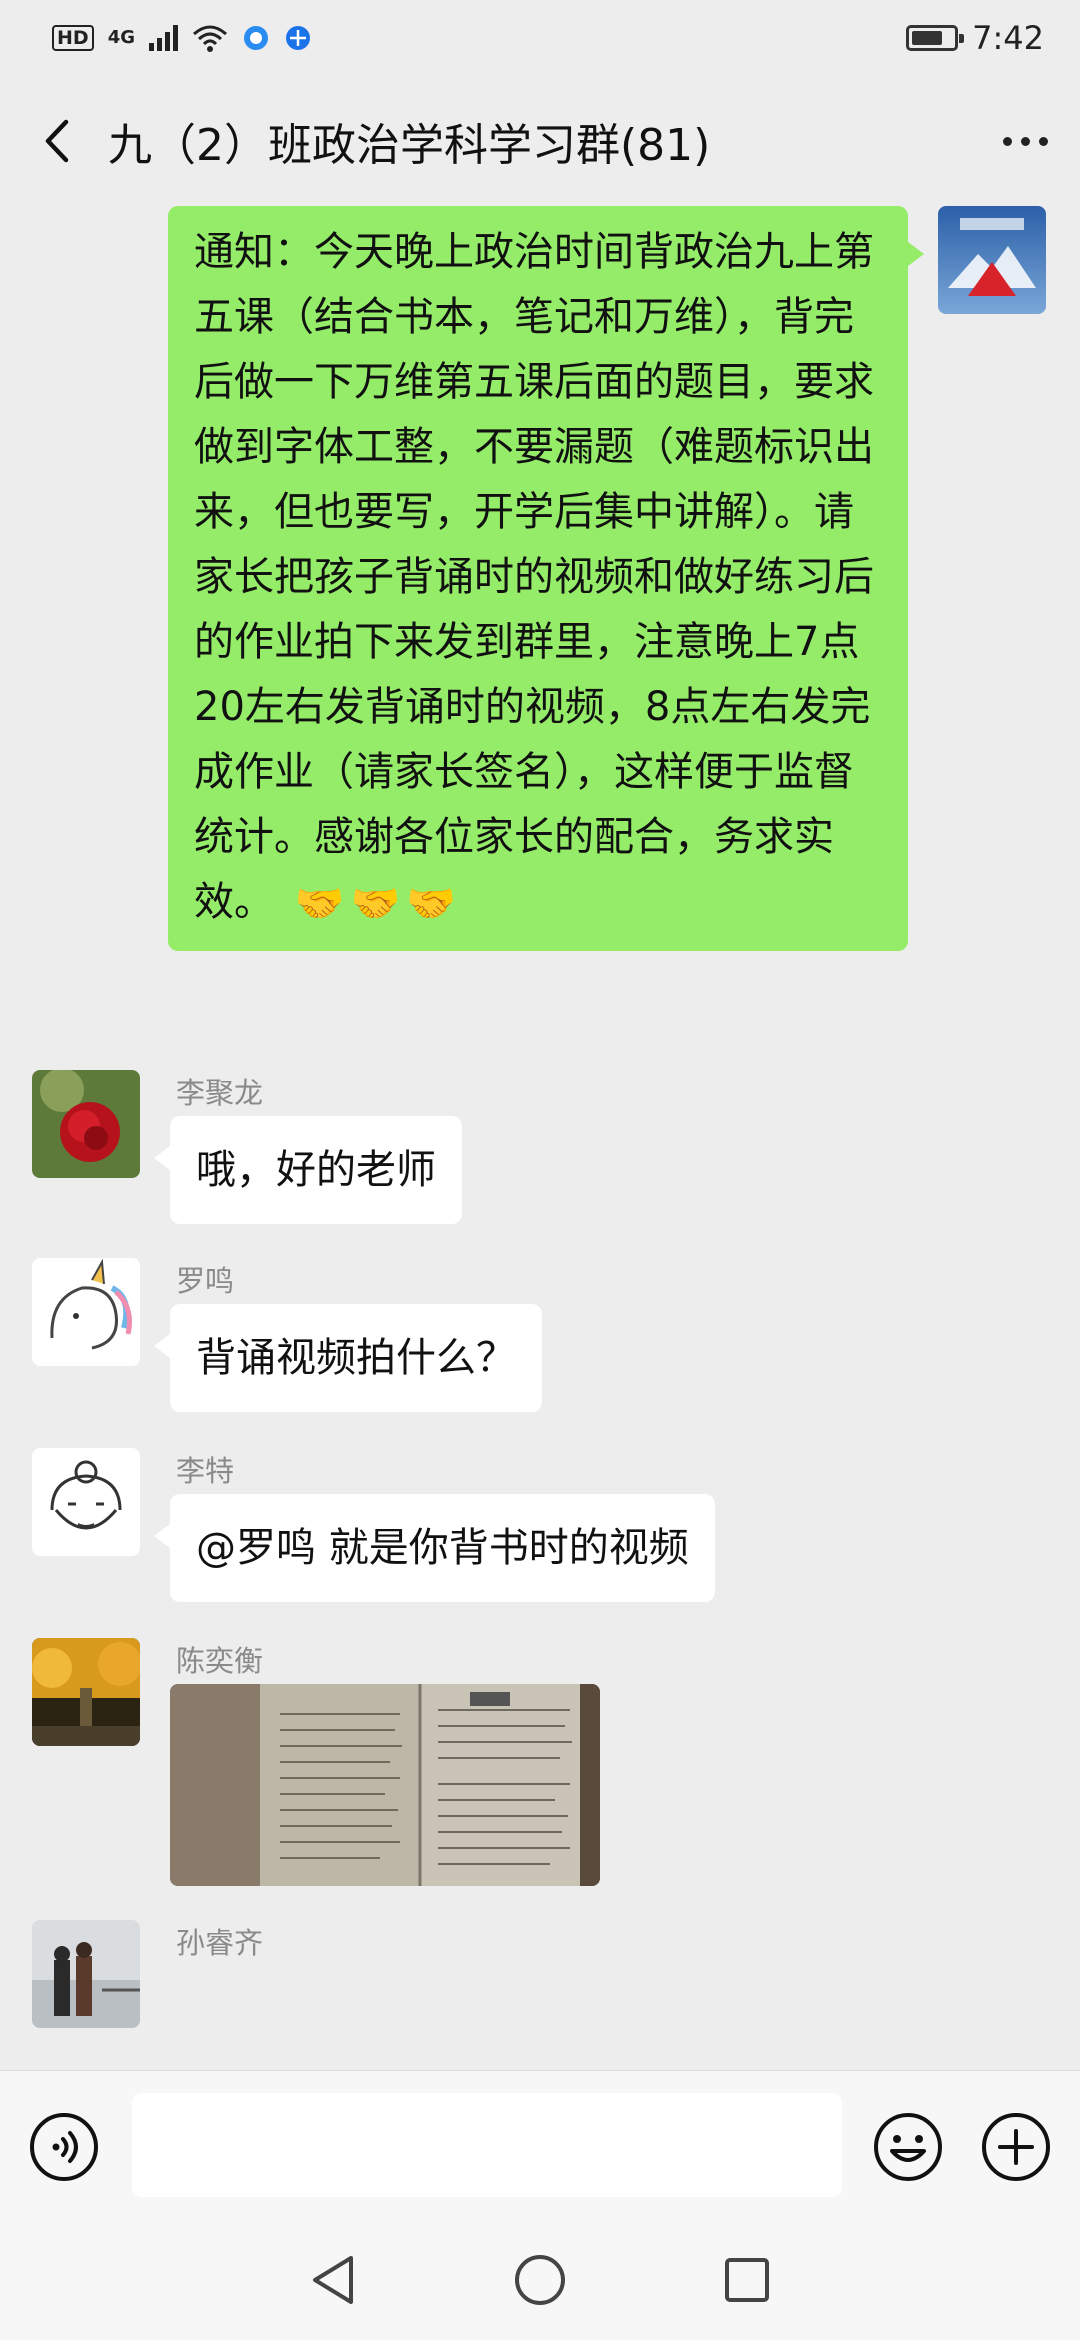  I want to click on voice-icon, so click(64, 2147).